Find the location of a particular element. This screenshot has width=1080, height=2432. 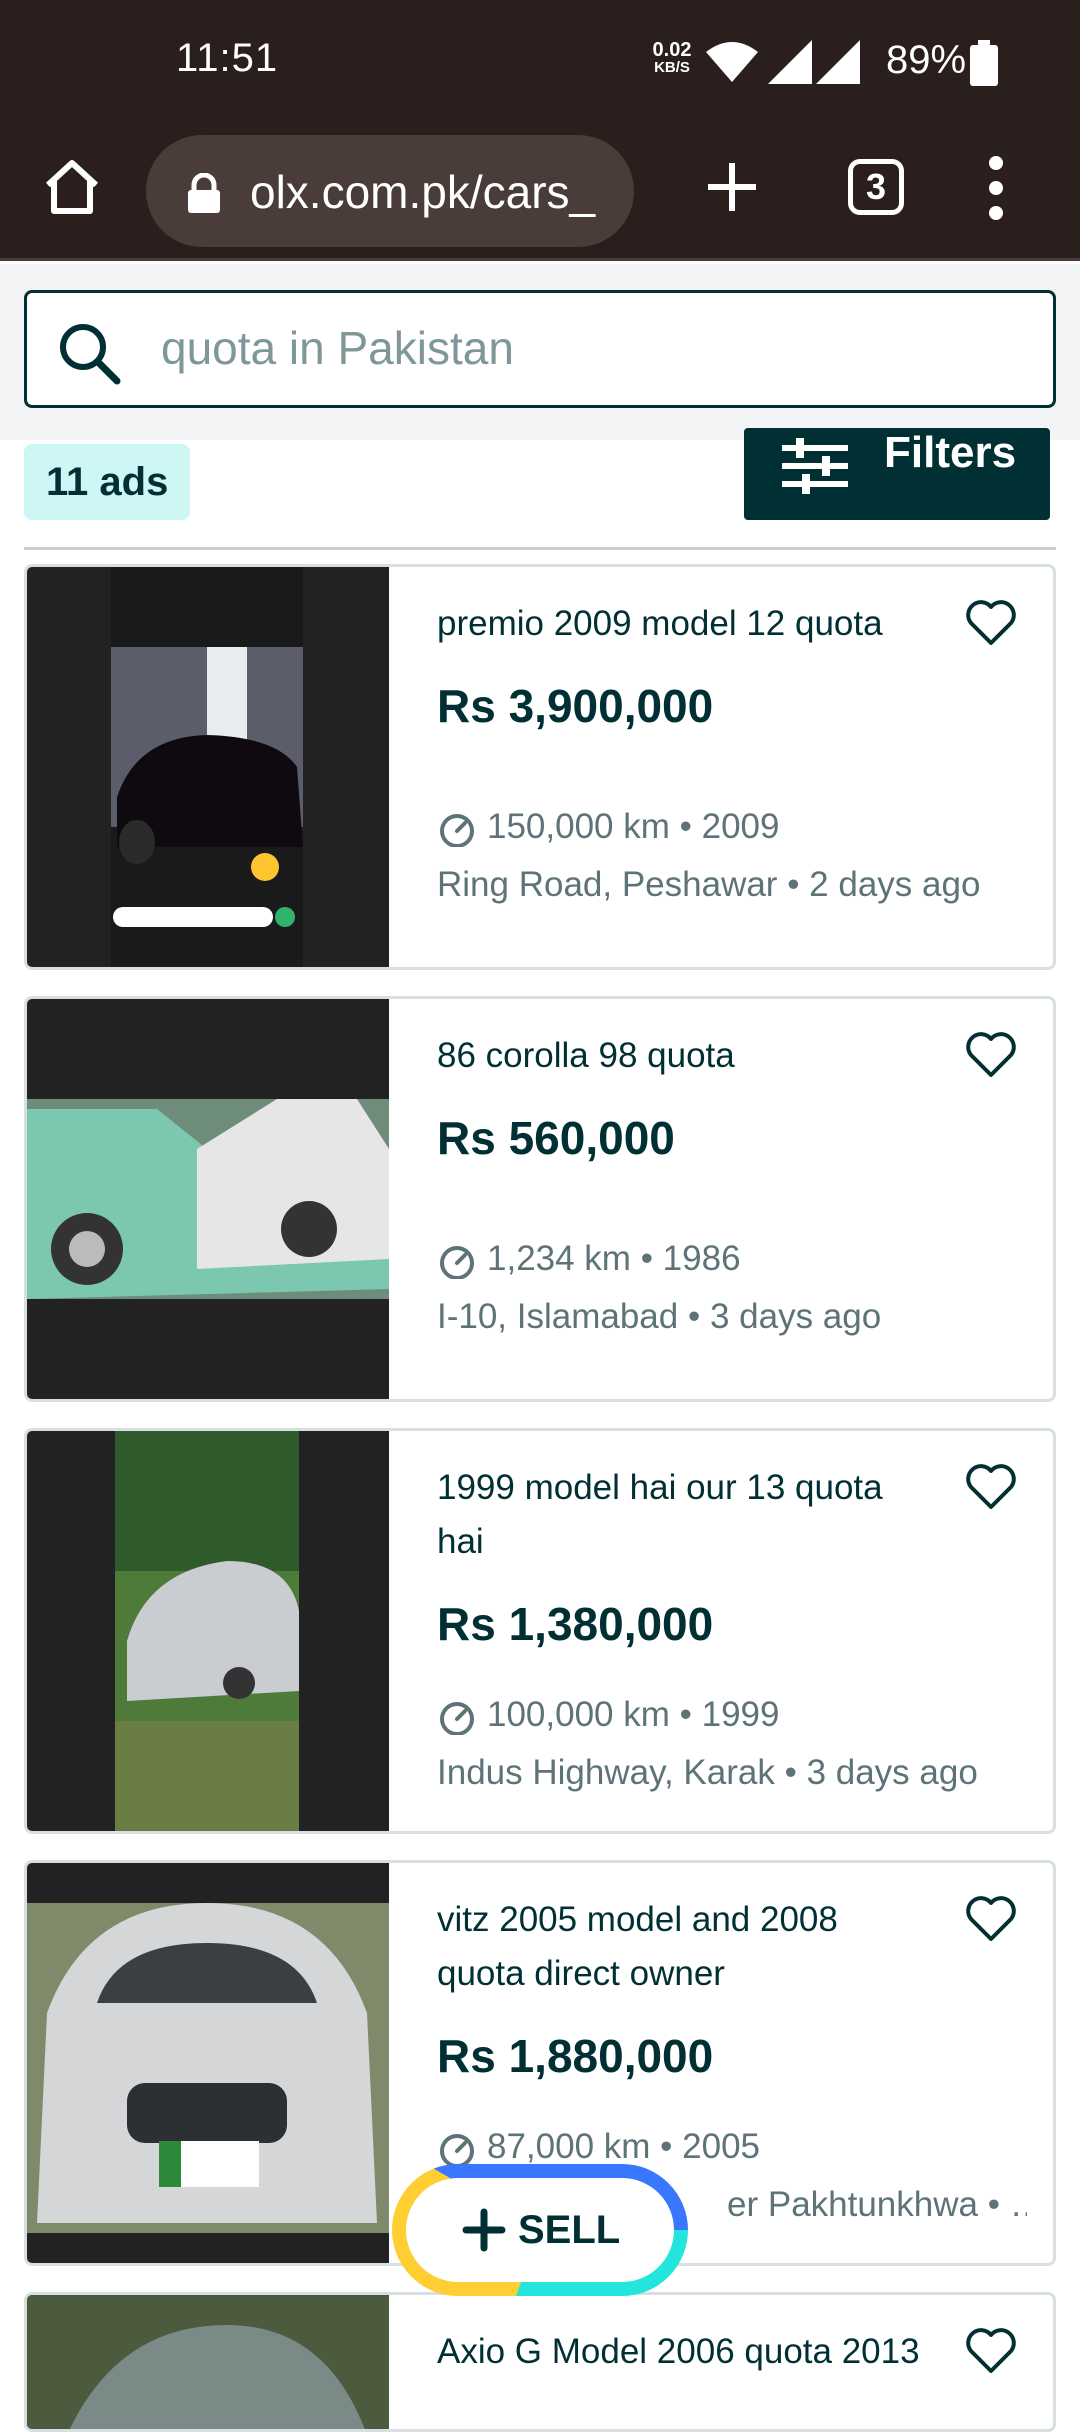

lock-icon is located at coordinates (204, 193).